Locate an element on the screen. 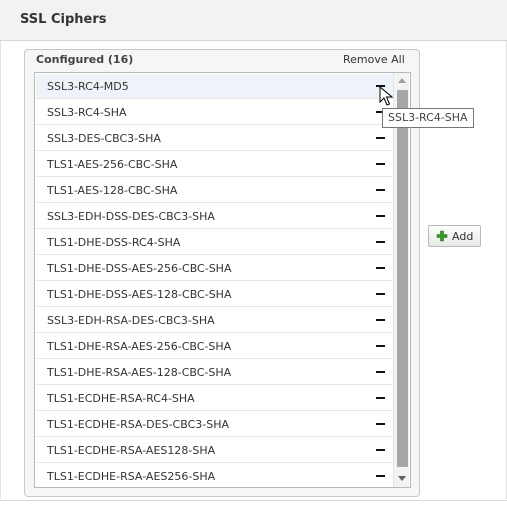 The height and width of the screenshot is (508, 507). cipher-row: TLS1-DHE-DSS-RC4-SHA is located at coordinates (215, 242).